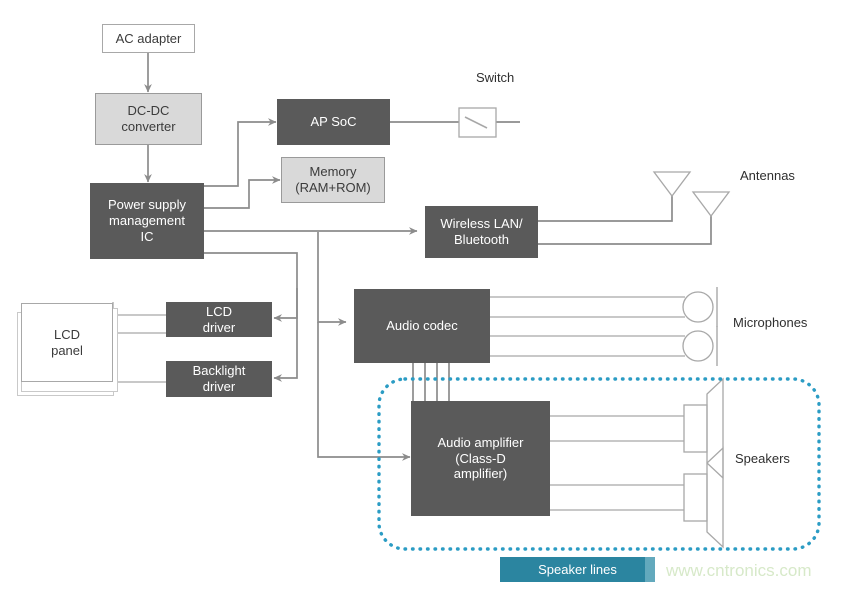 This screenshot has height=592, width=851. I want to click on legend-speaker-lines-label: Speaker lines, so click(577, 569).